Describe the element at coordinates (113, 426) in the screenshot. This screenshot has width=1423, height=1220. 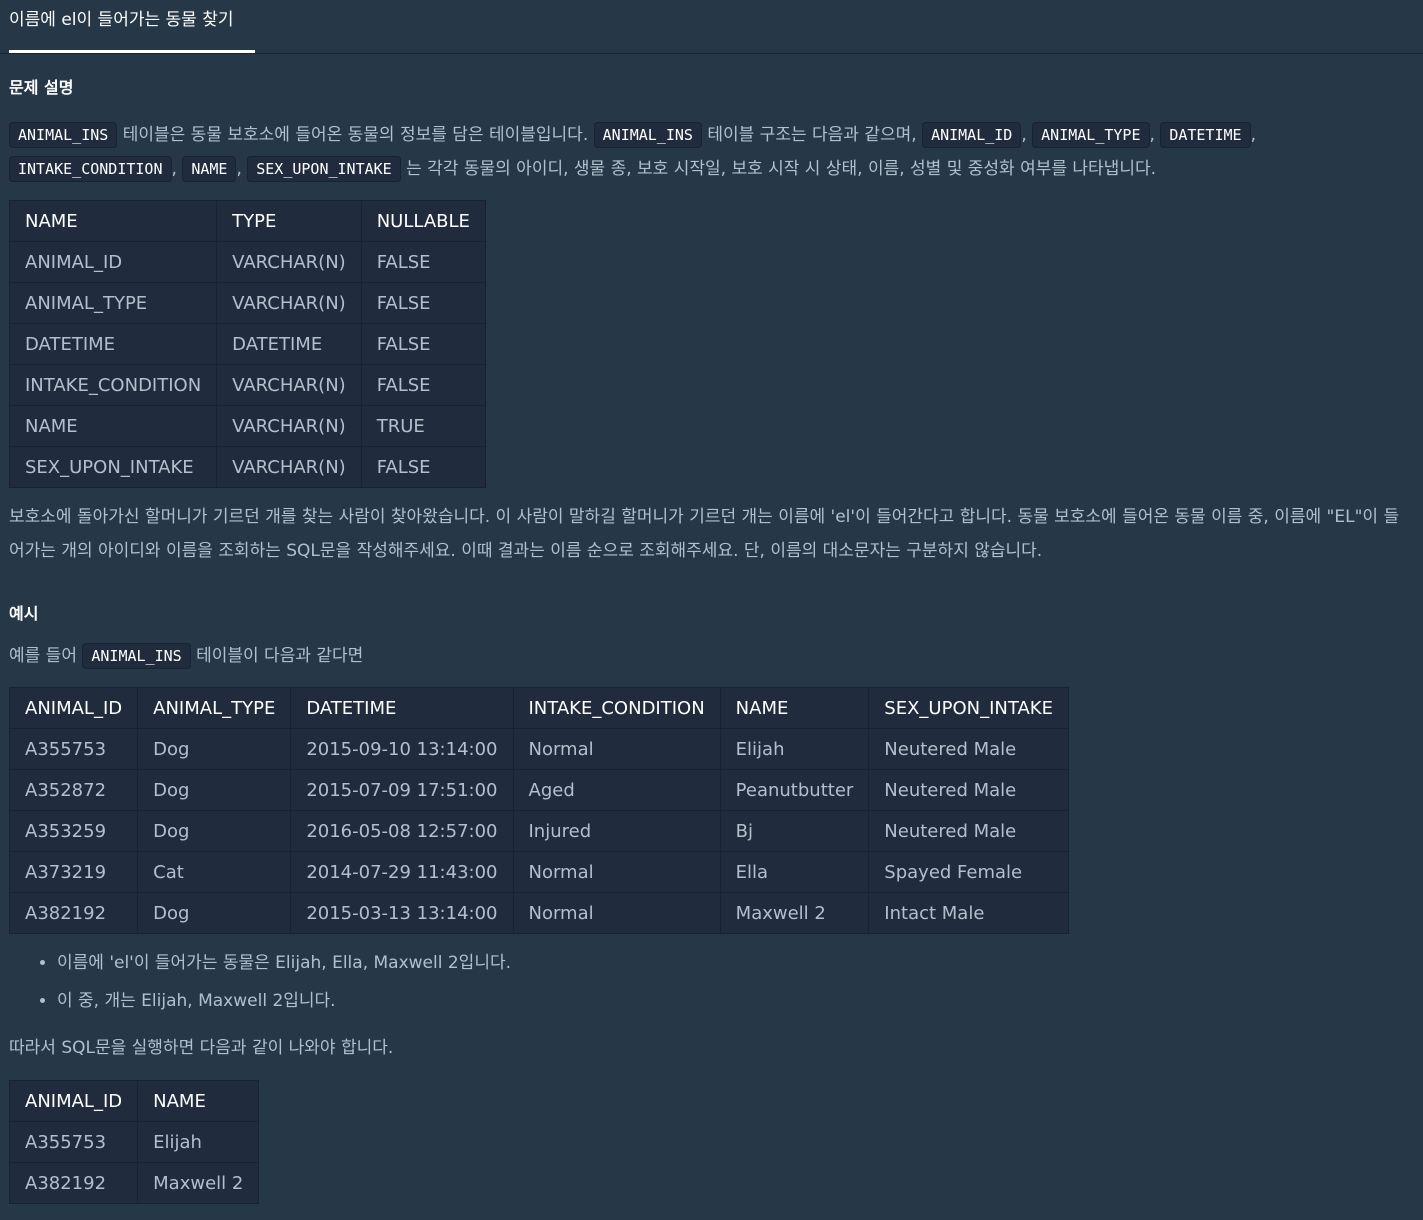
I see `table-cell: NAME` at that location.